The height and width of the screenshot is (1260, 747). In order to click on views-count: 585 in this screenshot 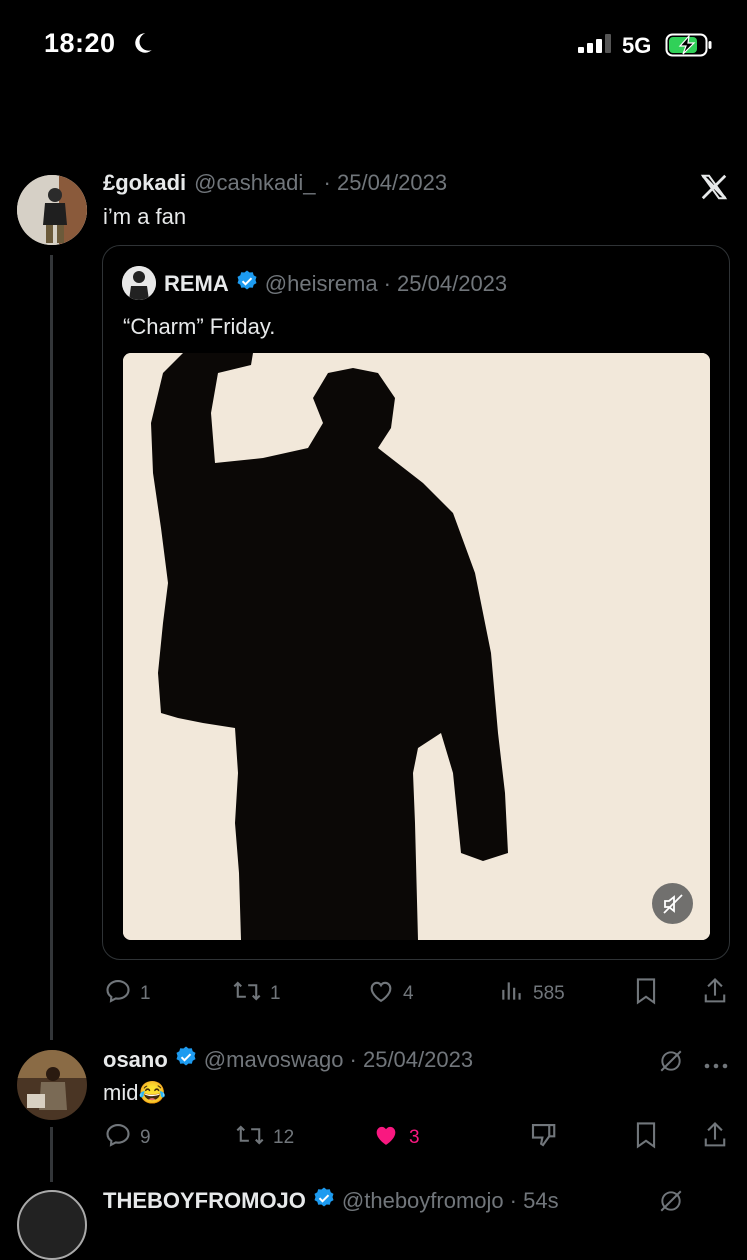, I will do `click(549, 993)`.